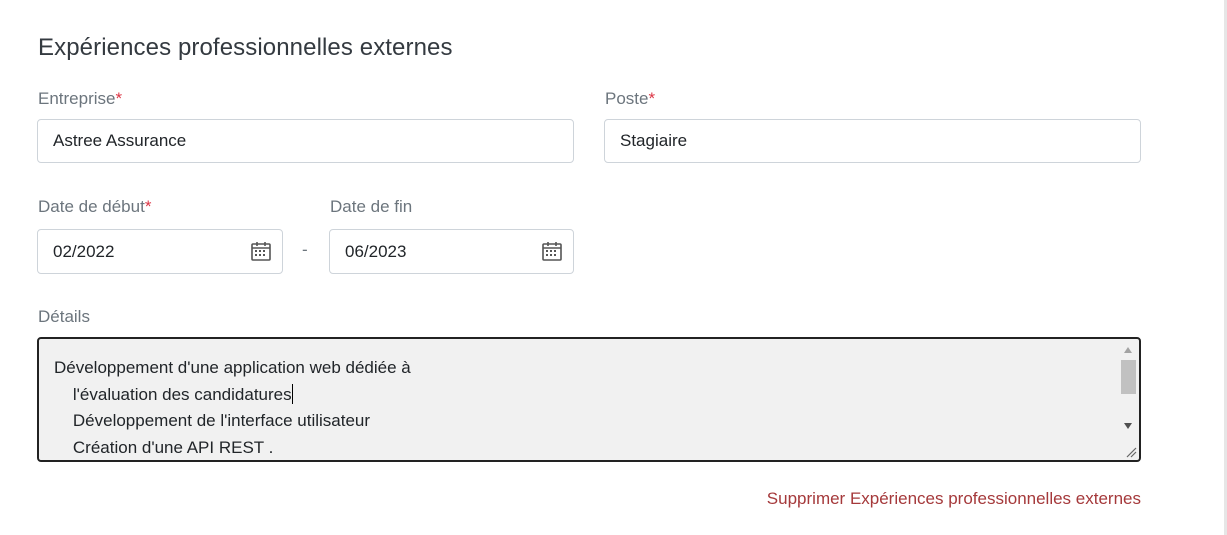 This screenshot has width=1227, height=535. Describe the element at coordinates (245, 47) in the screenshot. I see `section-title: Expériences professionnelles externes` at that location.